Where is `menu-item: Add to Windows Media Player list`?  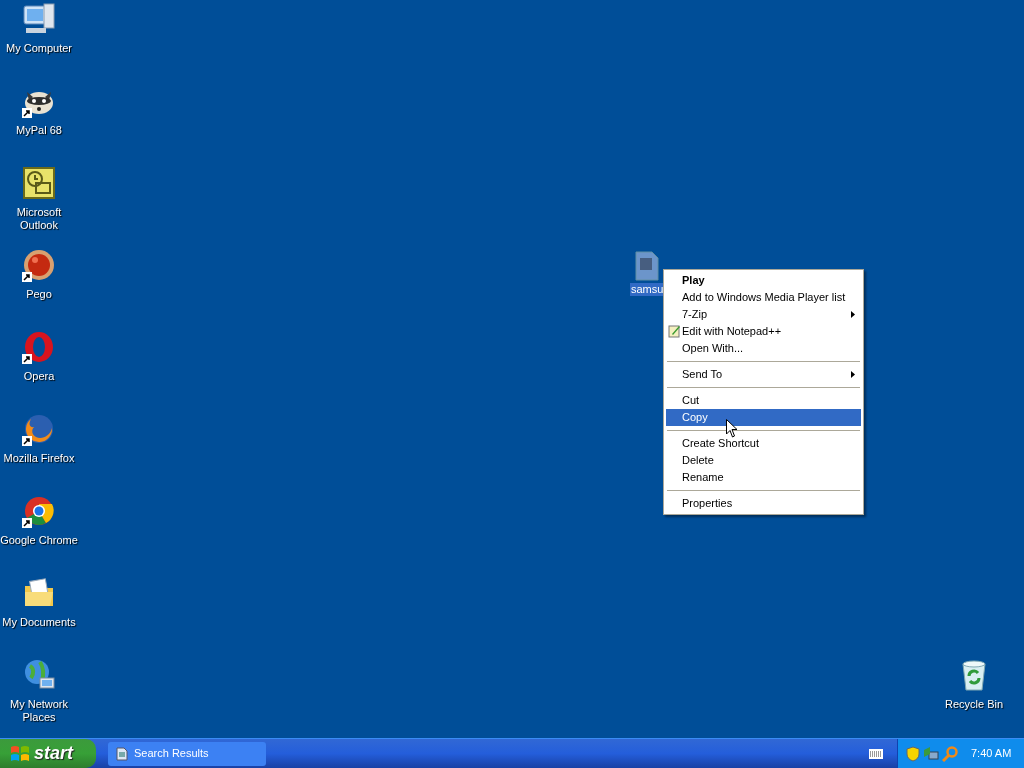
menu-item: Add to Windows Media Player list is located at coordinates (763, 297).